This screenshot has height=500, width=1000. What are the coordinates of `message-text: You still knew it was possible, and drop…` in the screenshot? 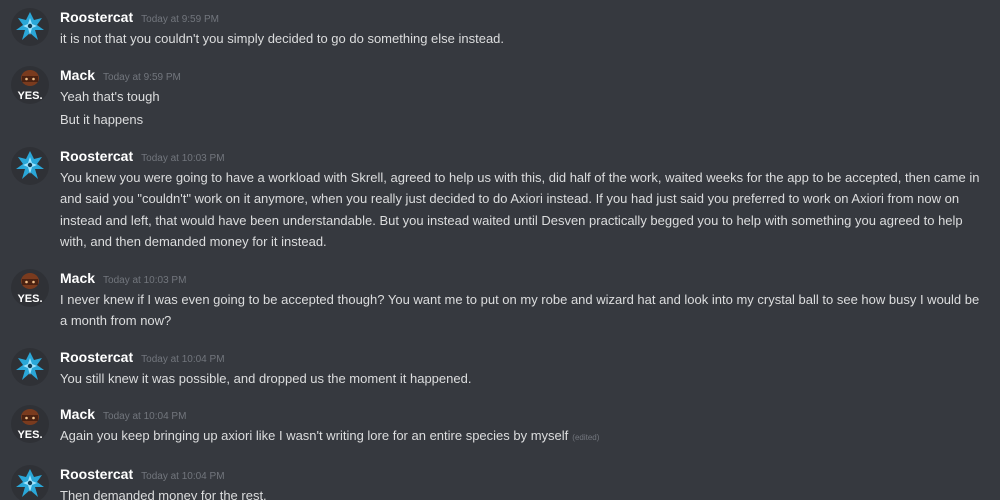 It's located at (266, 378).